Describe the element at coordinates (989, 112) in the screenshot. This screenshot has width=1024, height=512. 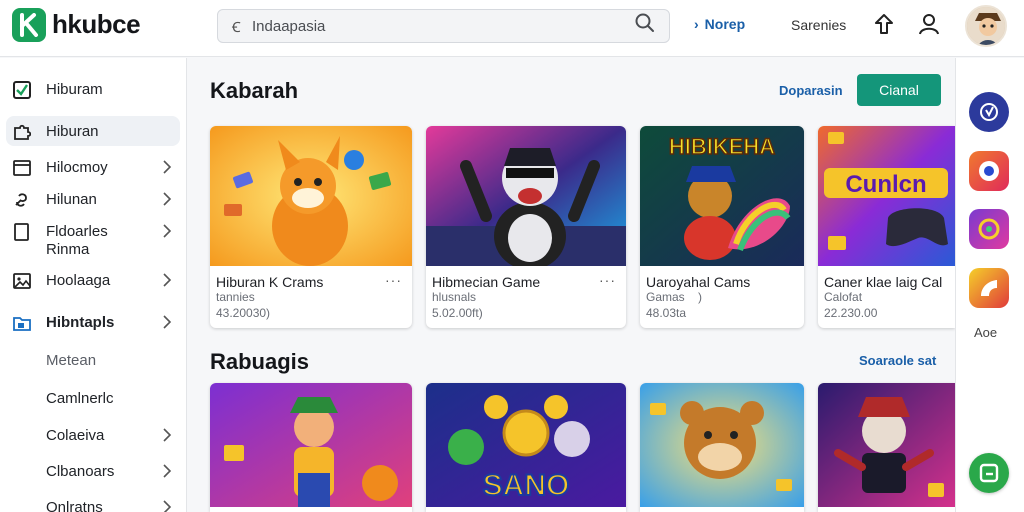
I see `rail-app-1-icon` at that location.